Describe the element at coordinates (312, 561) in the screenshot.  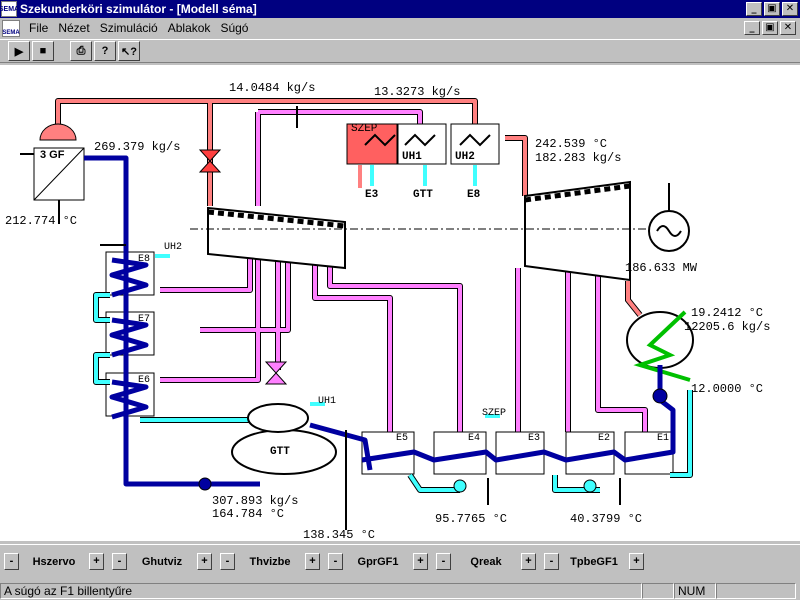
I see `thvizbe-plus-button: +` at that location.